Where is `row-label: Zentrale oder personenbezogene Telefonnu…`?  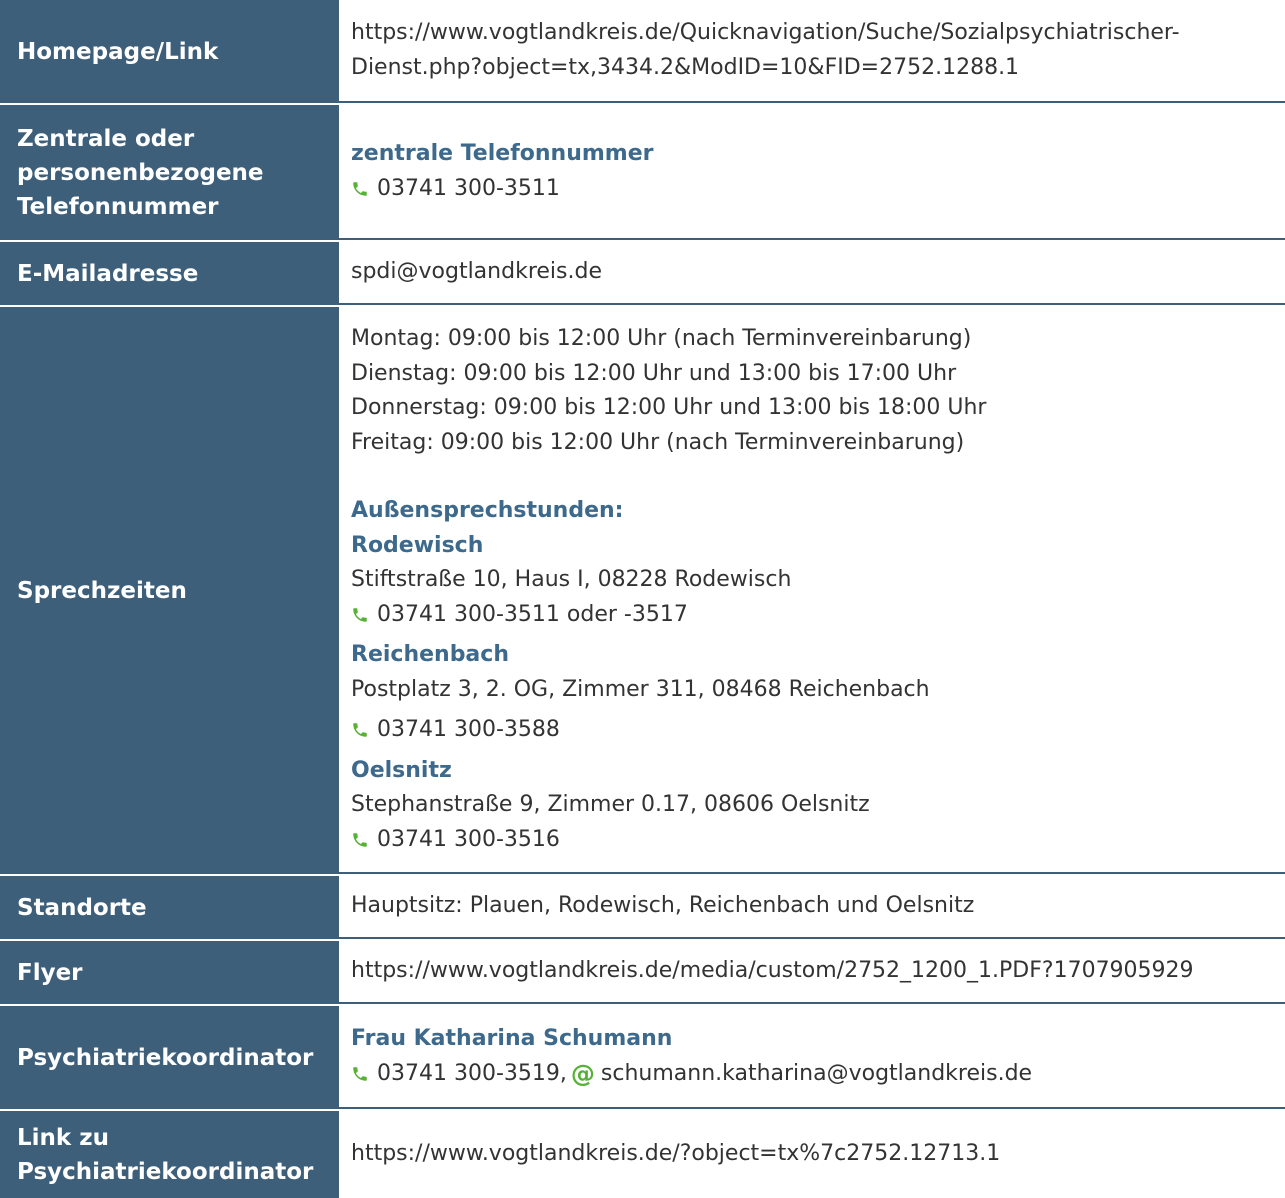 row-label: Zentrale oder personenbezogene Telefonnu… is located at coordinates (169, 172).